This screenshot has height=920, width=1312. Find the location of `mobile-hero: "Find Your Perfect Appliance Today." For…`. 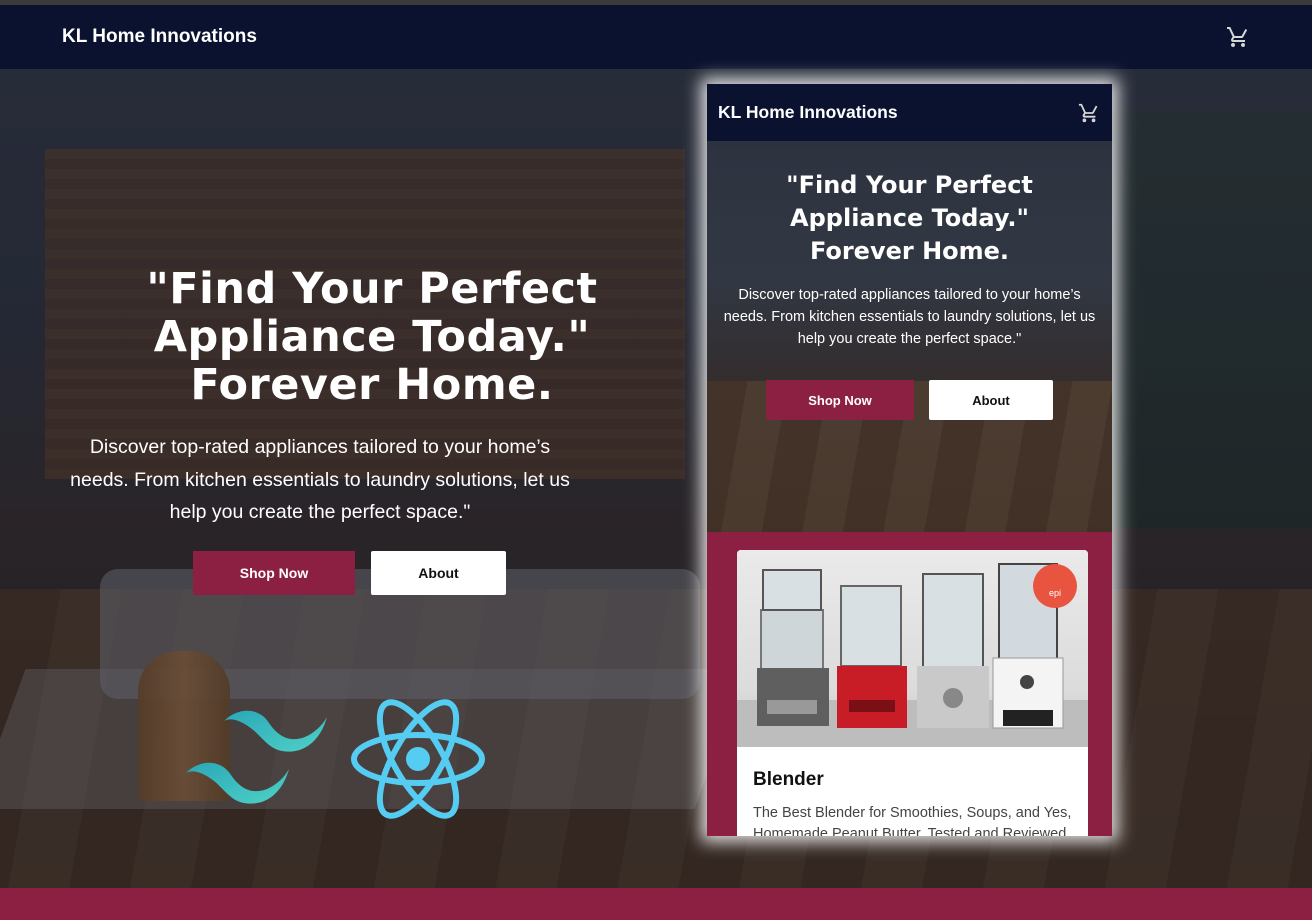

mobile-hero: "Find Your Perfect Appliance Today." For… is located at coordinates (909, 336).